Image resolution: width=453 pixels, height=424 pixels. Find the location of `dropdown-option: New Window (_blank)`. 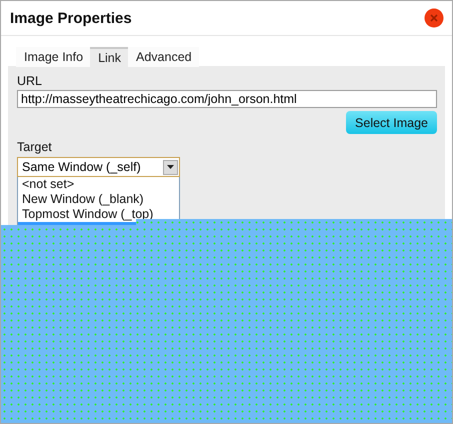

dropdown-option: New Window (_blank) is located at coordinates (98, 199).